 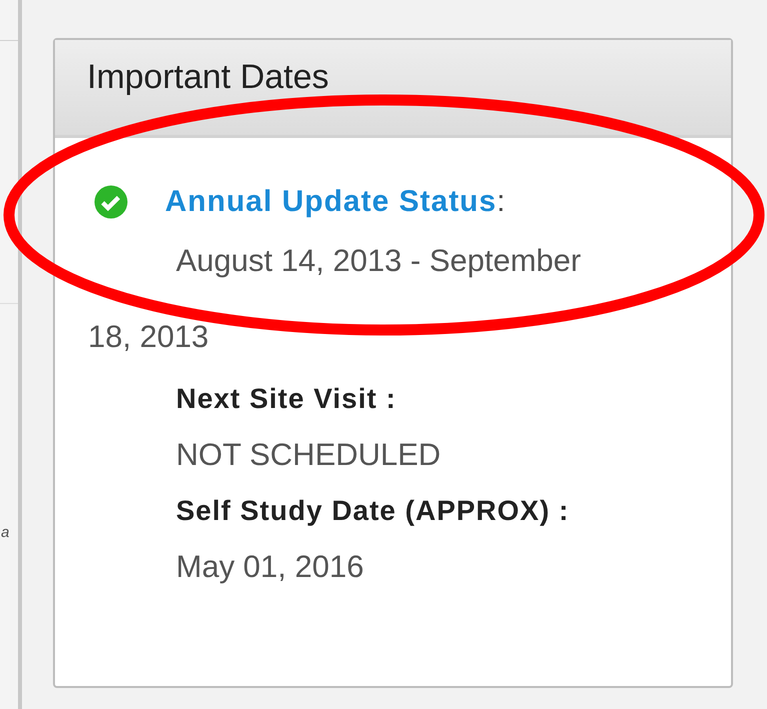 What do you see at coordinates (309, 455) in the screenshot?
I see `field-value: NOT SCHEDULED` at bounding box center [309, 455].